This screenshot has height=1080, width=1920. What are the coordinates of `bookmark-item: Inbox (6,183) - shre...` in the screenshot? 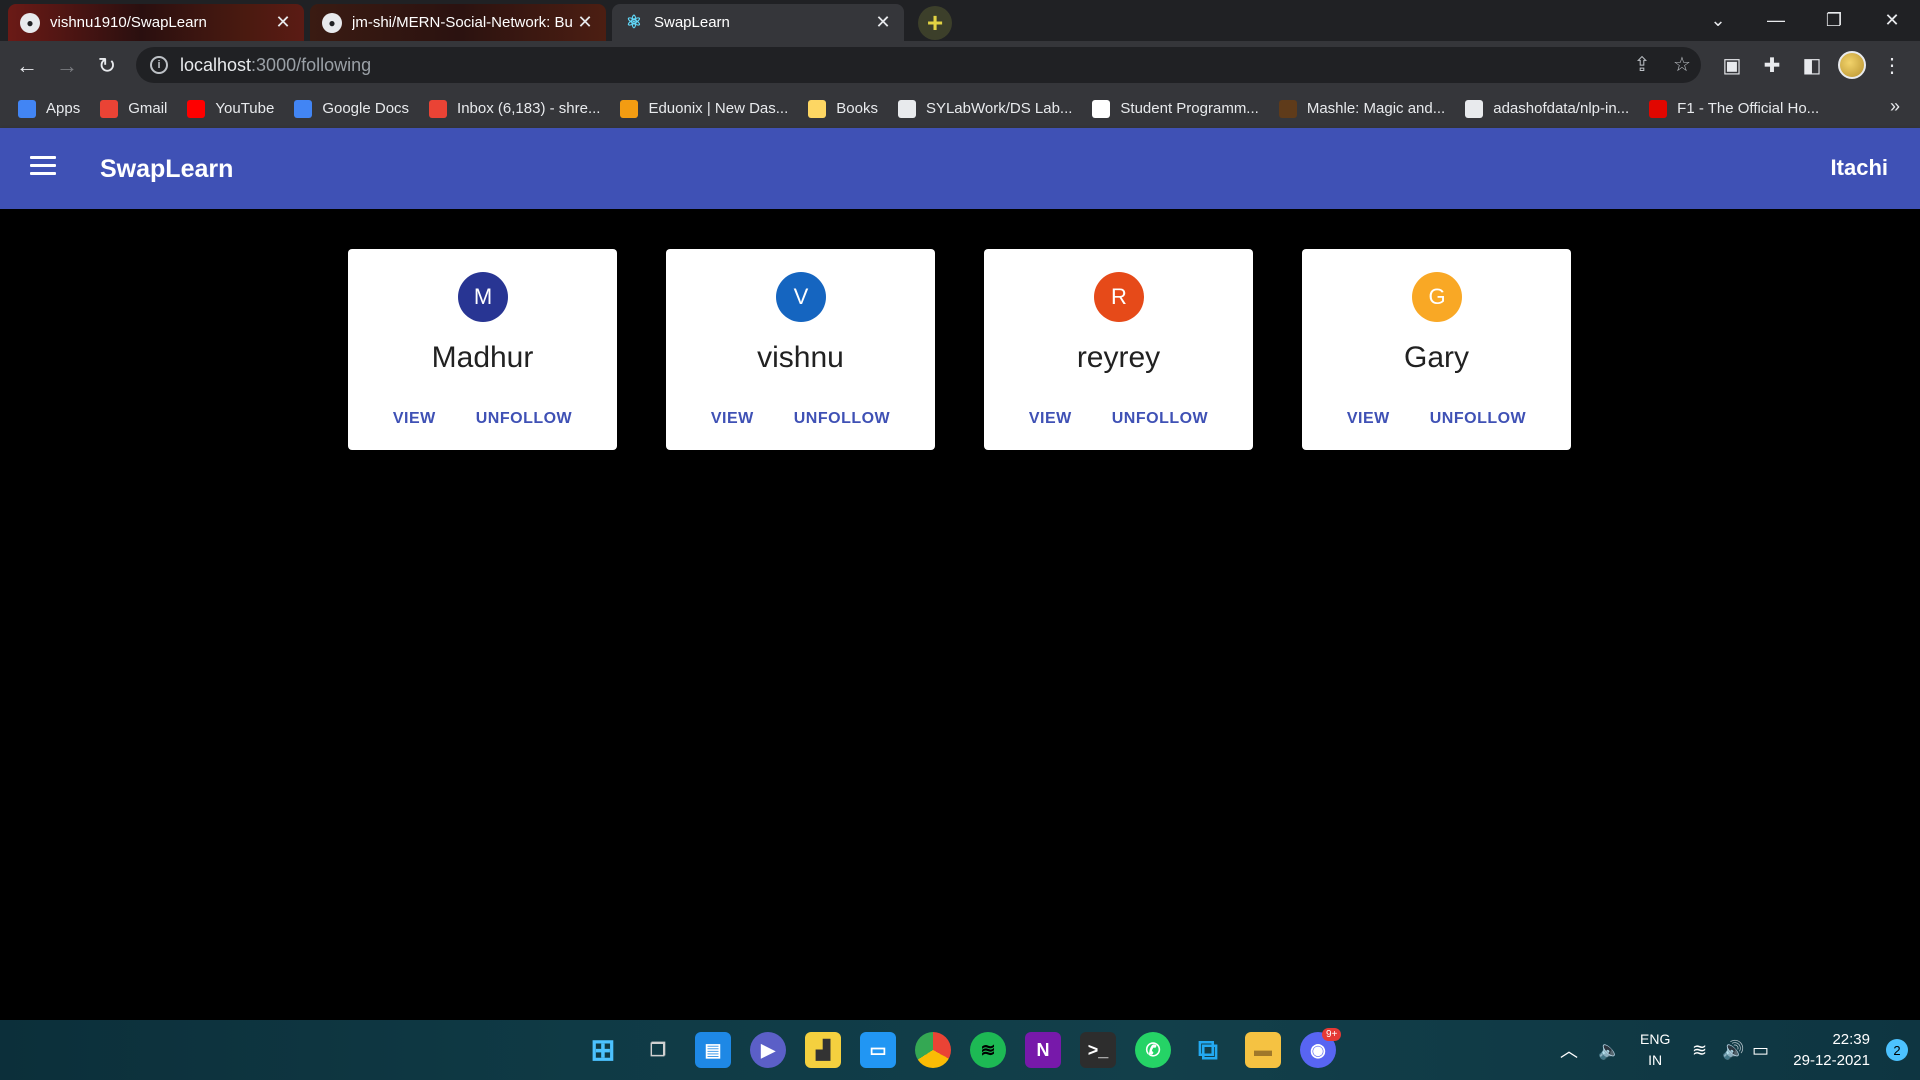 It's located at (515, 108).